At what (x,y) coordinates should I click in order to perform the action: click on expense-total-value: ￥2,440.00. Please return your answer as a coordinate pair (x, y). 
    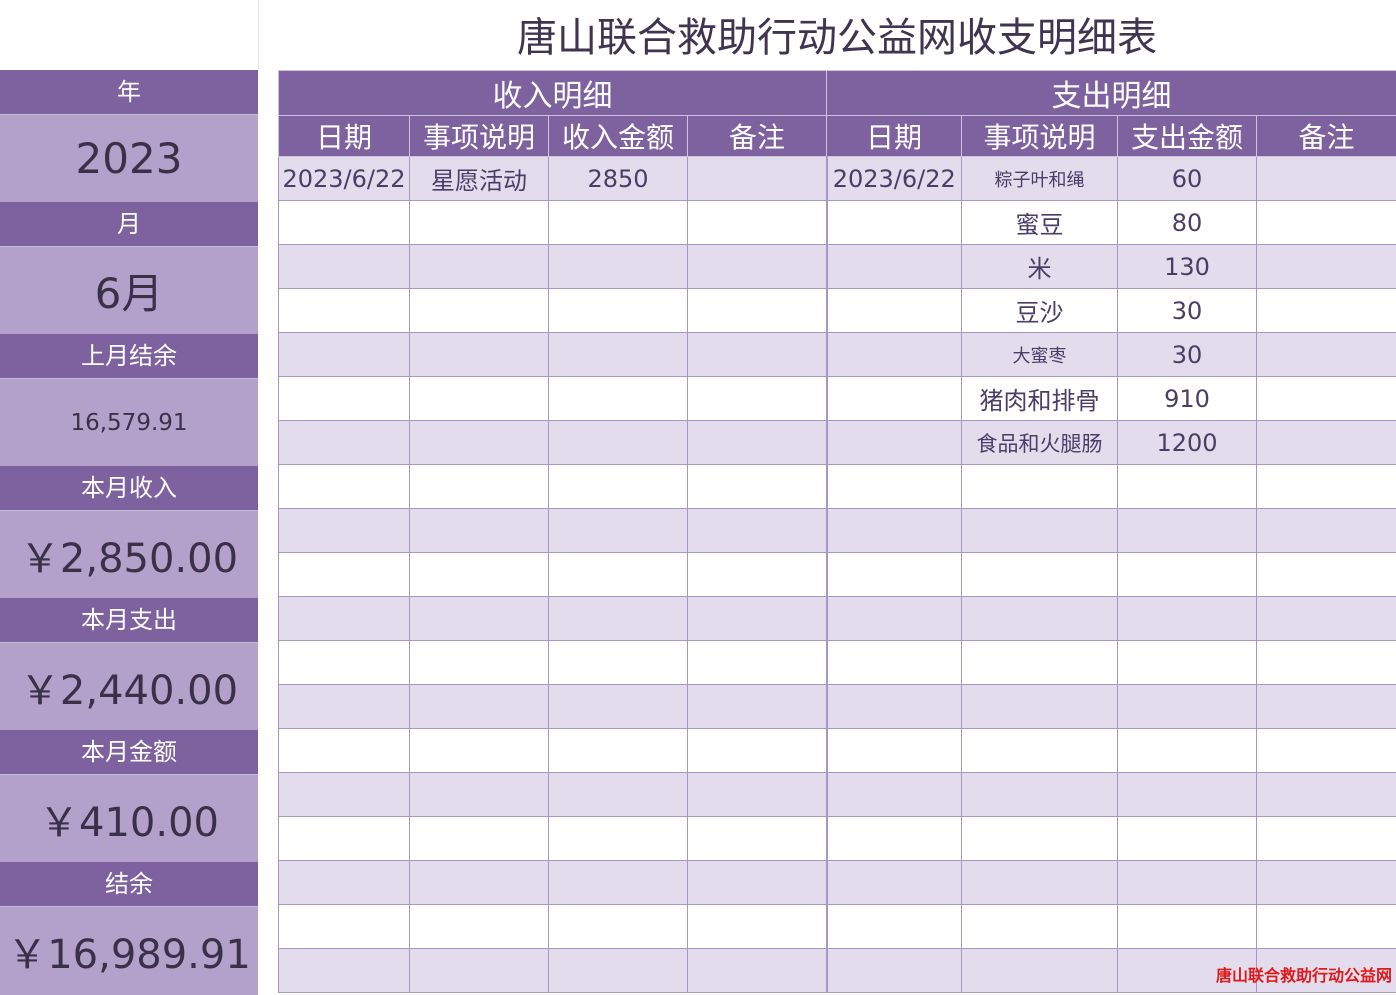
    Looking at the image, I should click on (129, 686).